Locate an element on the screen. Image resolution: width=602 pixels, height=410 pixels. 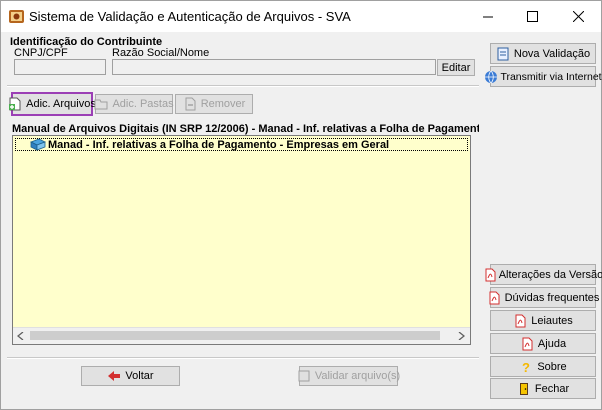
new-validation-icon is located at coordinates (503, 53).